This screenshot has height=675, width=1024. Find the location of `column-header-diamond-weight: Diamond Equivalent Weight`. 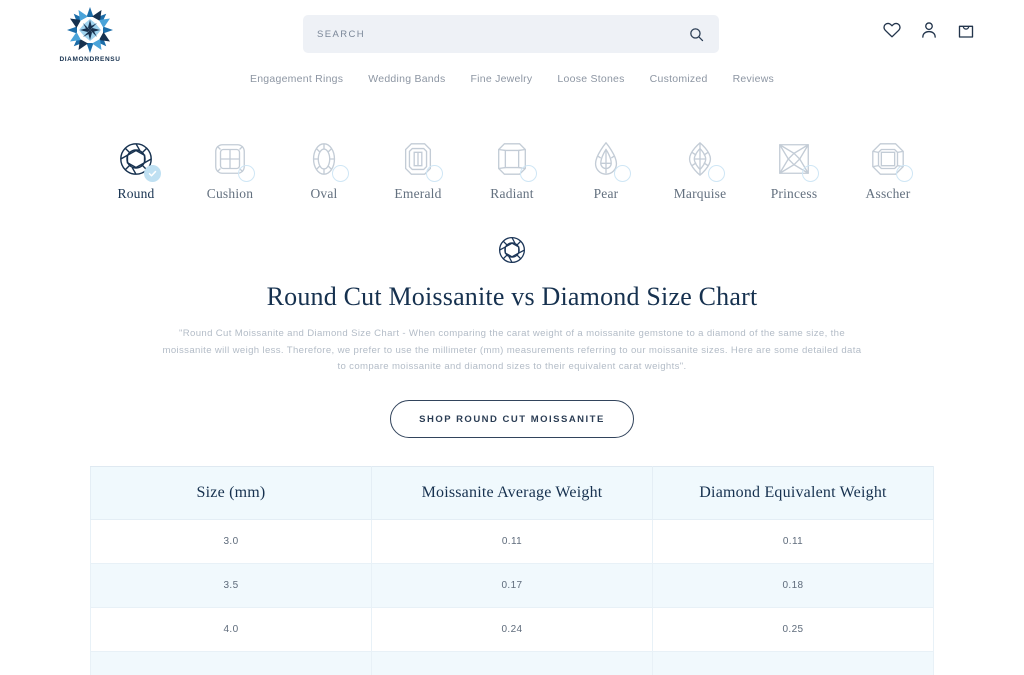

column-header-diamond-weight: Diamond Equivalent Weight is located at coordinates (793, 492).